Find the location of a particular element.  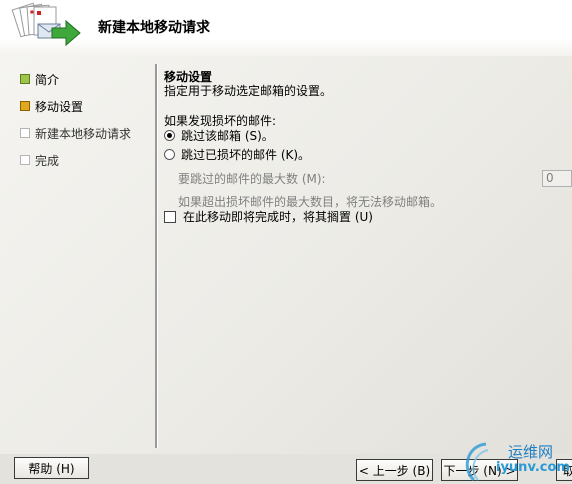

suspend-when-ready-checkbox is located at coordinates (170, 216).